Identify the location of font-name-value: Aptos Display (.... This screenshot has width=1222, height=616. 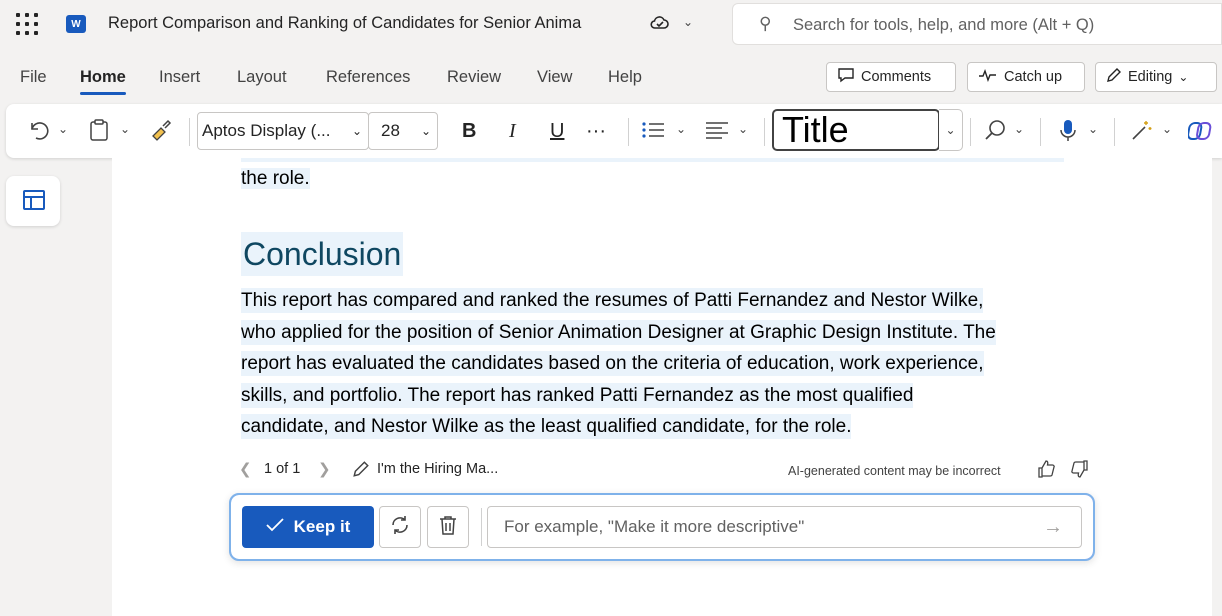
(266, 130).